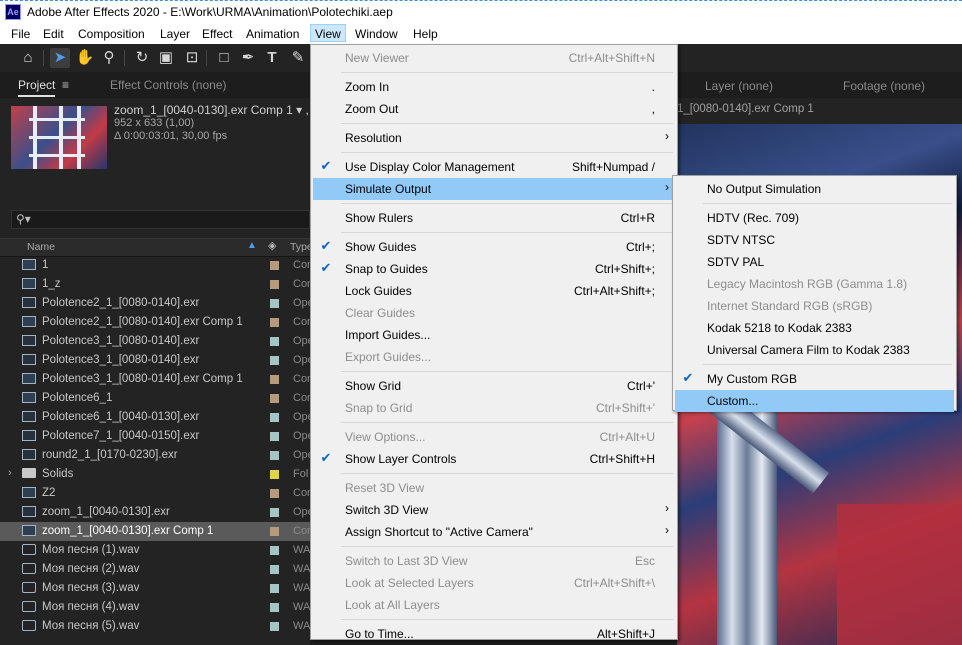 The image size is (962, 645). I want to click on file-type: WA, so click(301, 607).